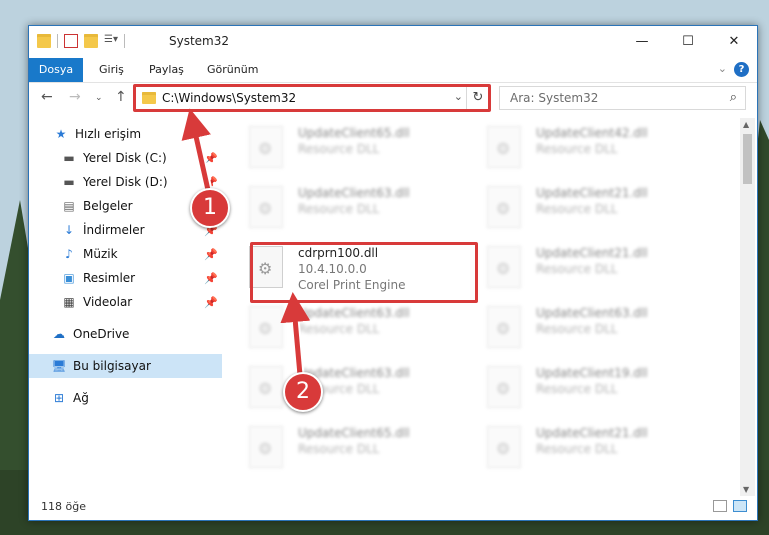 This screenshot has height=535, width=769. I want to click on quick-access-toolbar: ☰▾, so click(81, 41).